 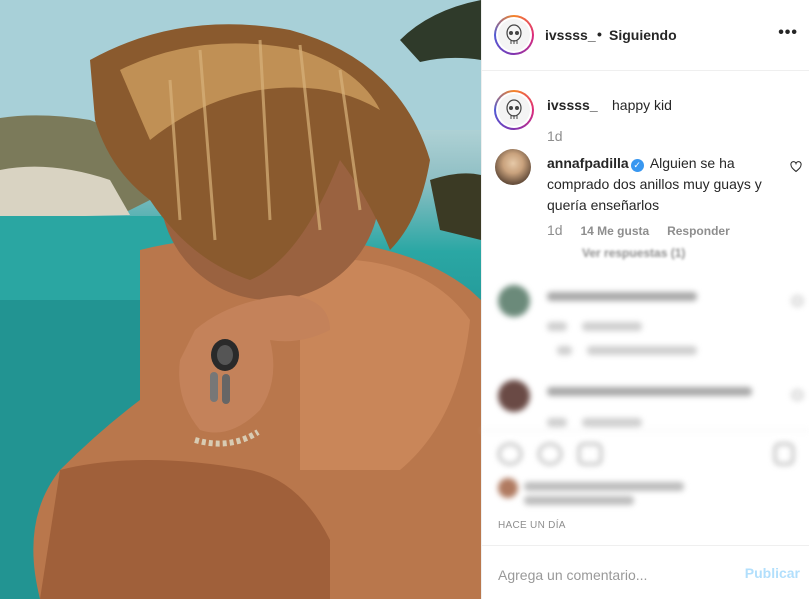 What do you see at coordinates (532, 525) in the screenshot?
I see `post-date: HACE UN DÍA` at bounding box center [532, 525].